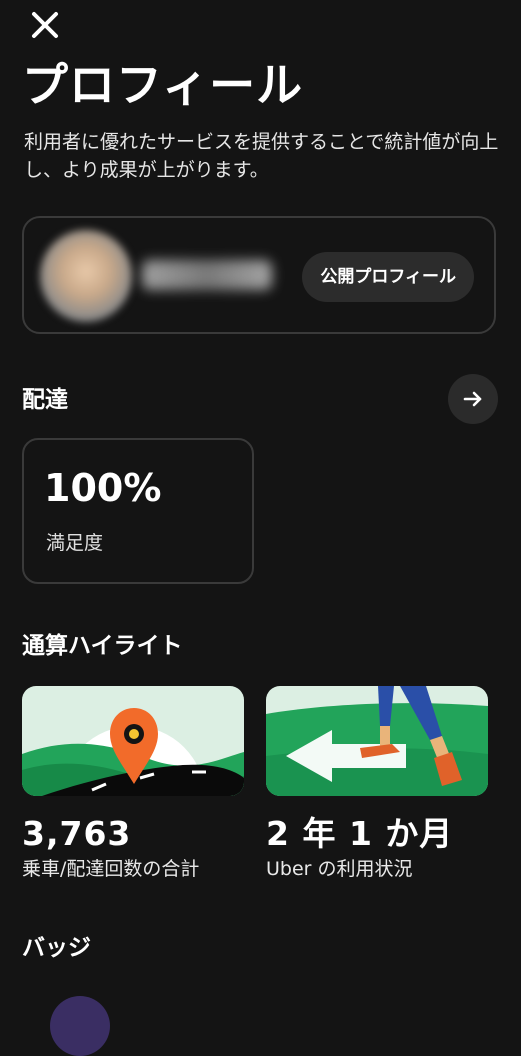 This screenshot has width=521, height=1056. Describe the element at coordinates (339, 869) in the screenshot. I see `tenure-label: Uber の利用状況` at that location.